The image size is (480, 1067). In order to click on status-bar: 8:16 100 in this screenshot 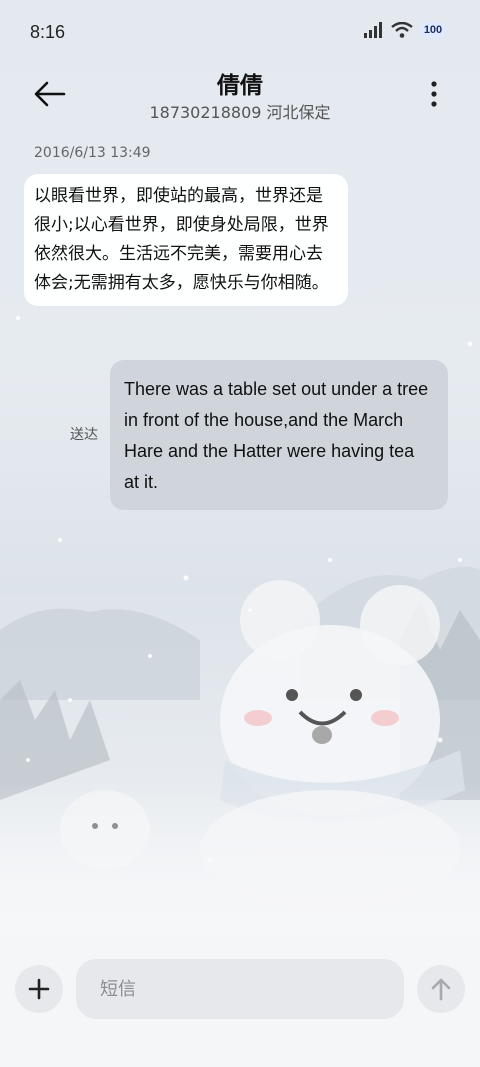, I will do `click(240, 33)`.